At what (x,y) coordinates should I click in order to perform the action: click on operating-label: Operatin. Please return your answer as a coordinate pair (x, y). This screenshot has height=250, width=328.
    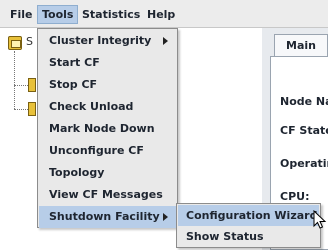
    Looking at the image, I should click on (304, 163).